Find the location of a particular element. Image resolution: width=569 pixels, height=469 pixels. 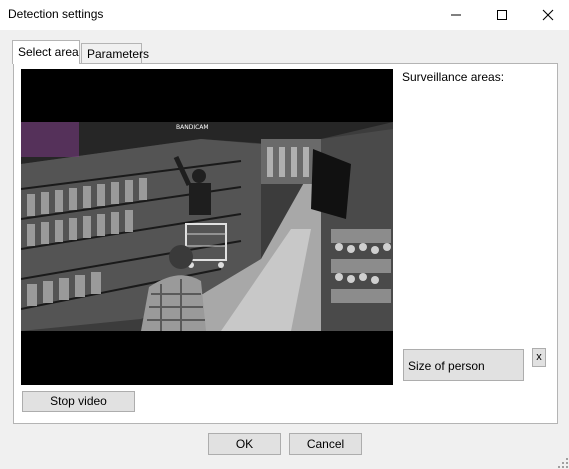

surveillance-areas-label: Surveillance areas: is located at coordinates (453, 77).